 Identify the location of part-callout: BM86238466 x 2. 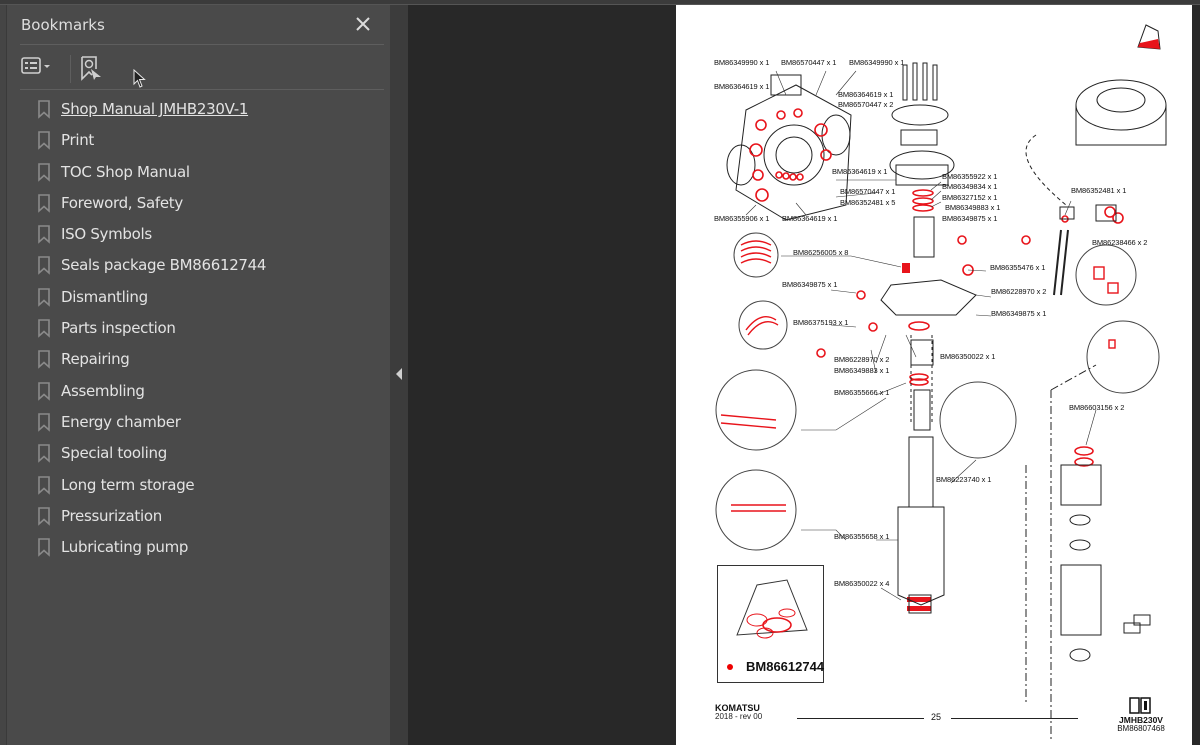
(1120, 242).